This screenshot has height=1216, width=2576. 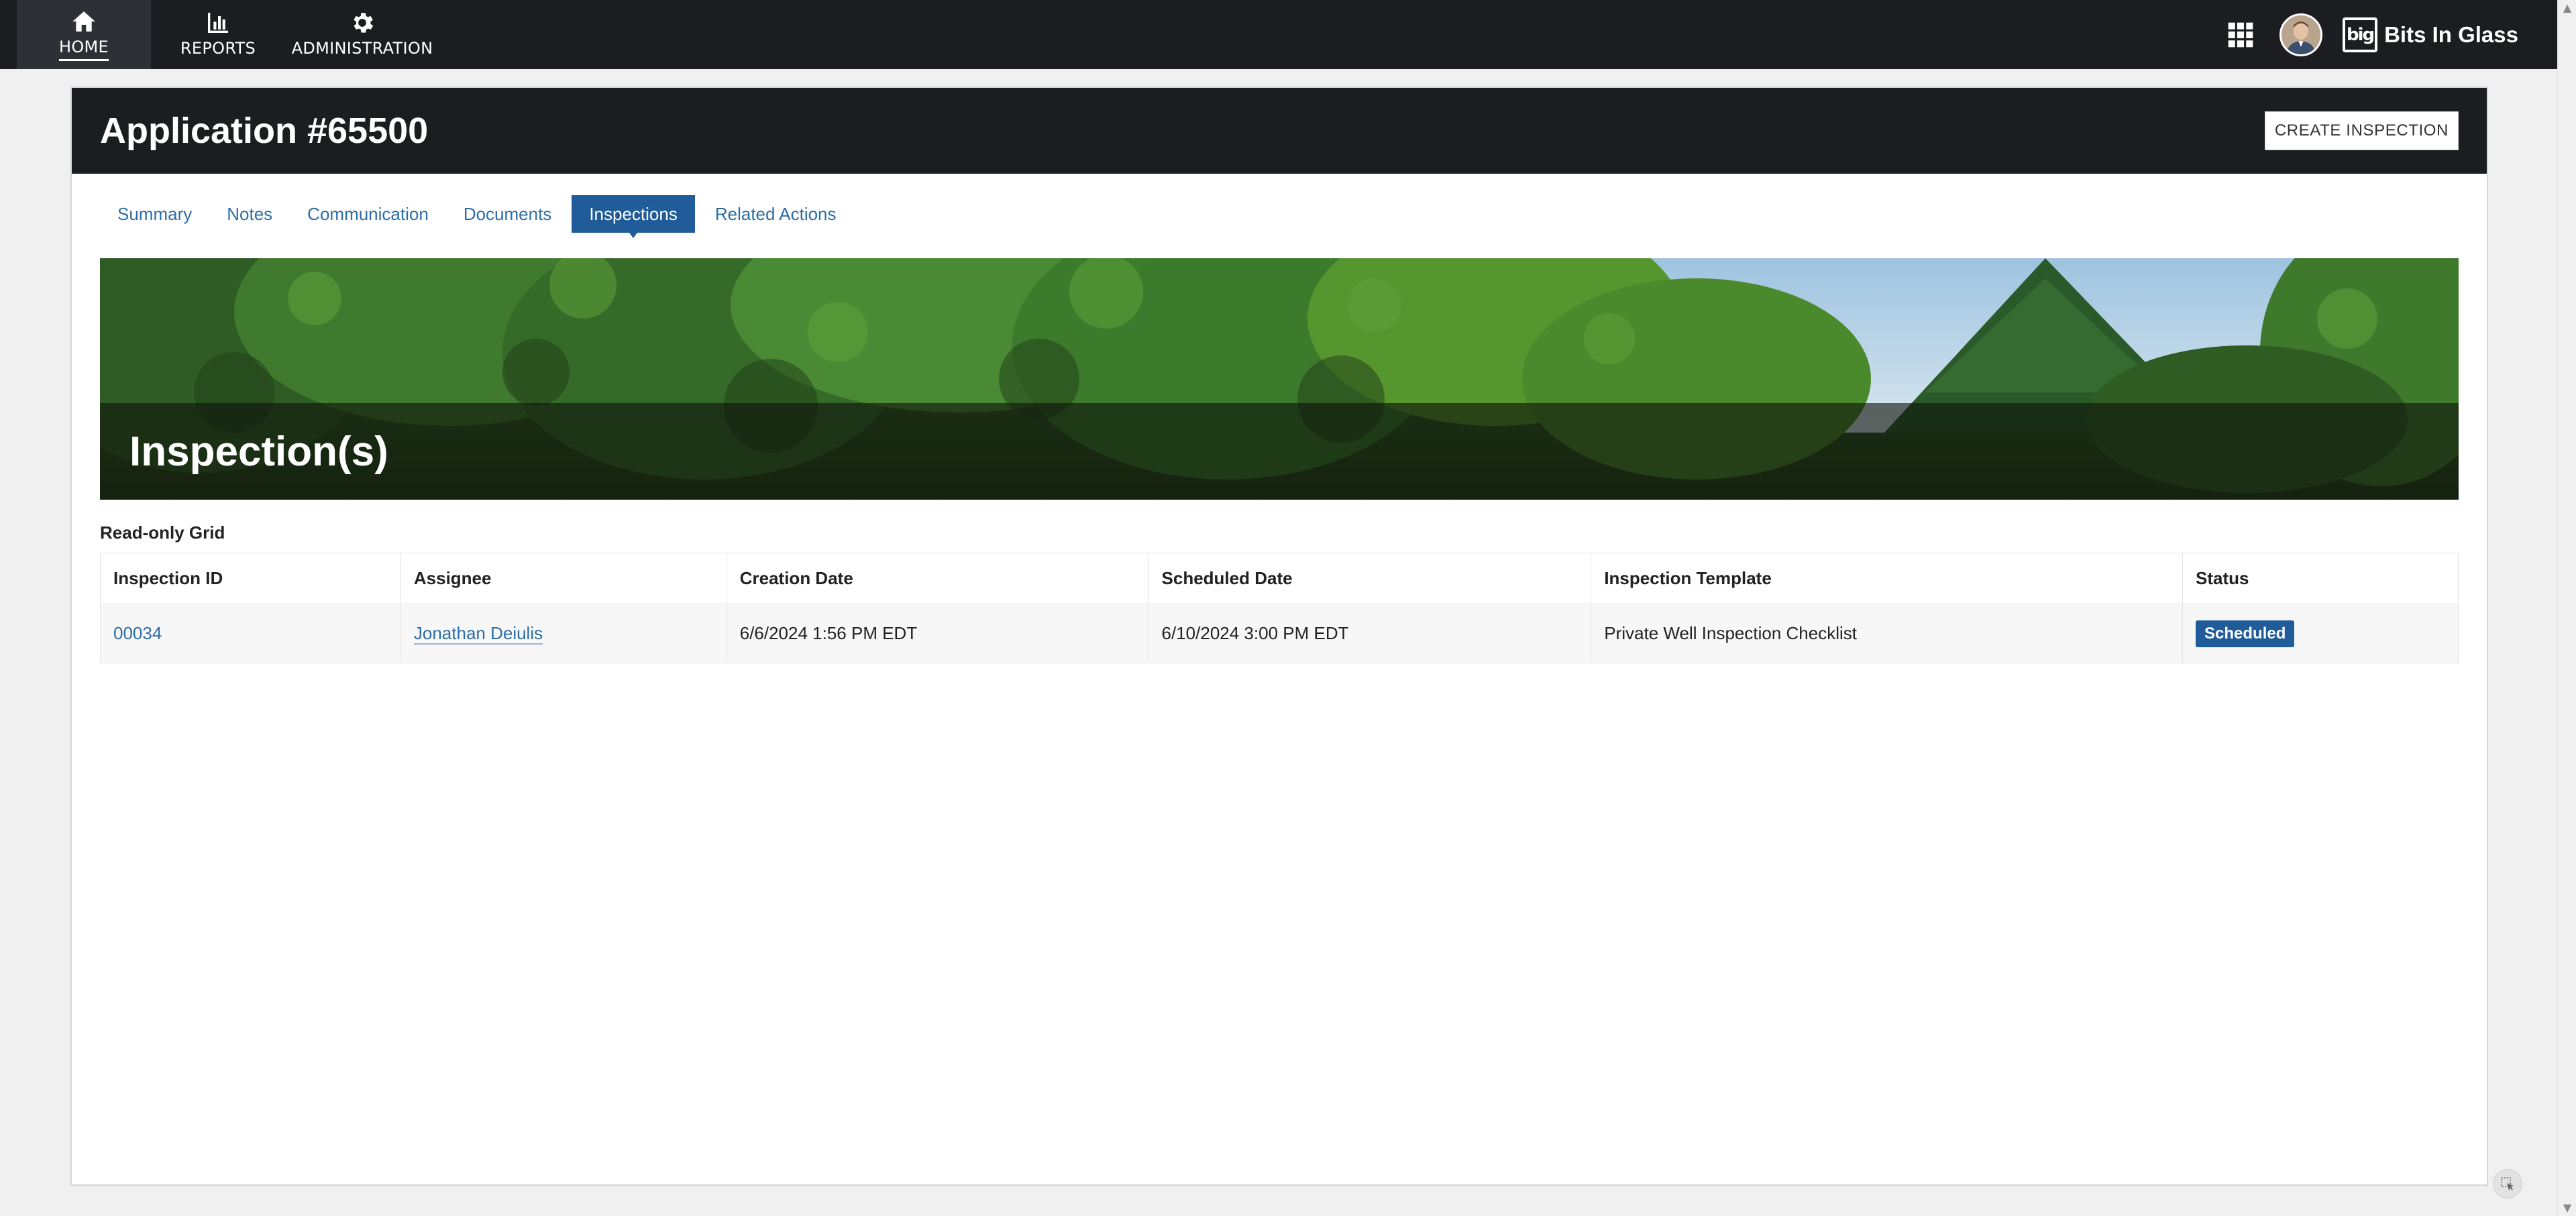 What do you see at coordinates (1279, 131) in the screenshot?
I see `card-header: Application #65500 CREATE INSPECTION` at bounding box center [1279, 131].